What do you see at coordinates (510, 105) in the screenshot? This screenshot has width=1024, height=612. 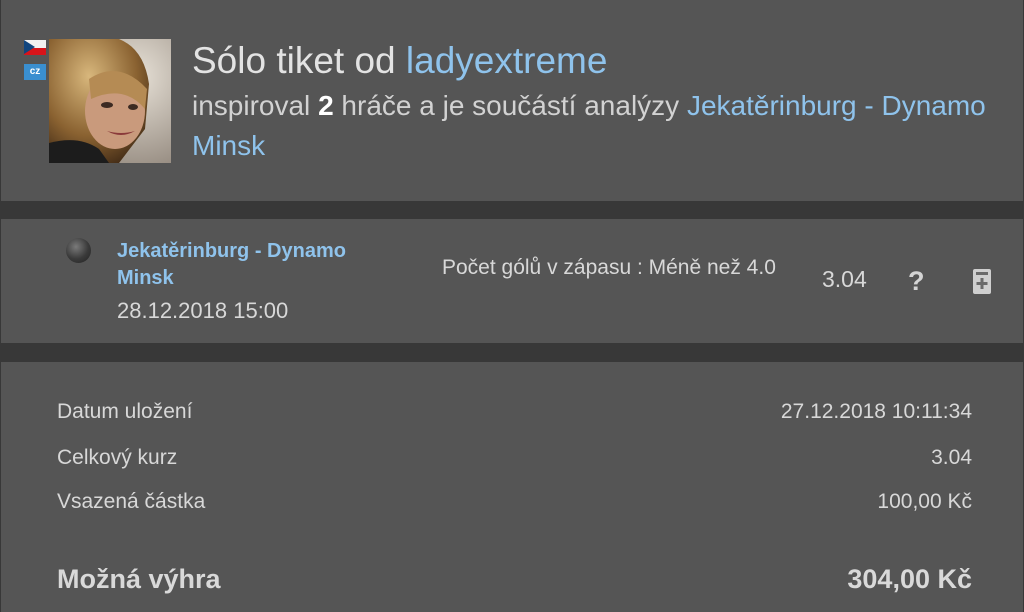 I see `subtitle-middle: hráče a je součástí analýzy` at bounding box center [510, 105].